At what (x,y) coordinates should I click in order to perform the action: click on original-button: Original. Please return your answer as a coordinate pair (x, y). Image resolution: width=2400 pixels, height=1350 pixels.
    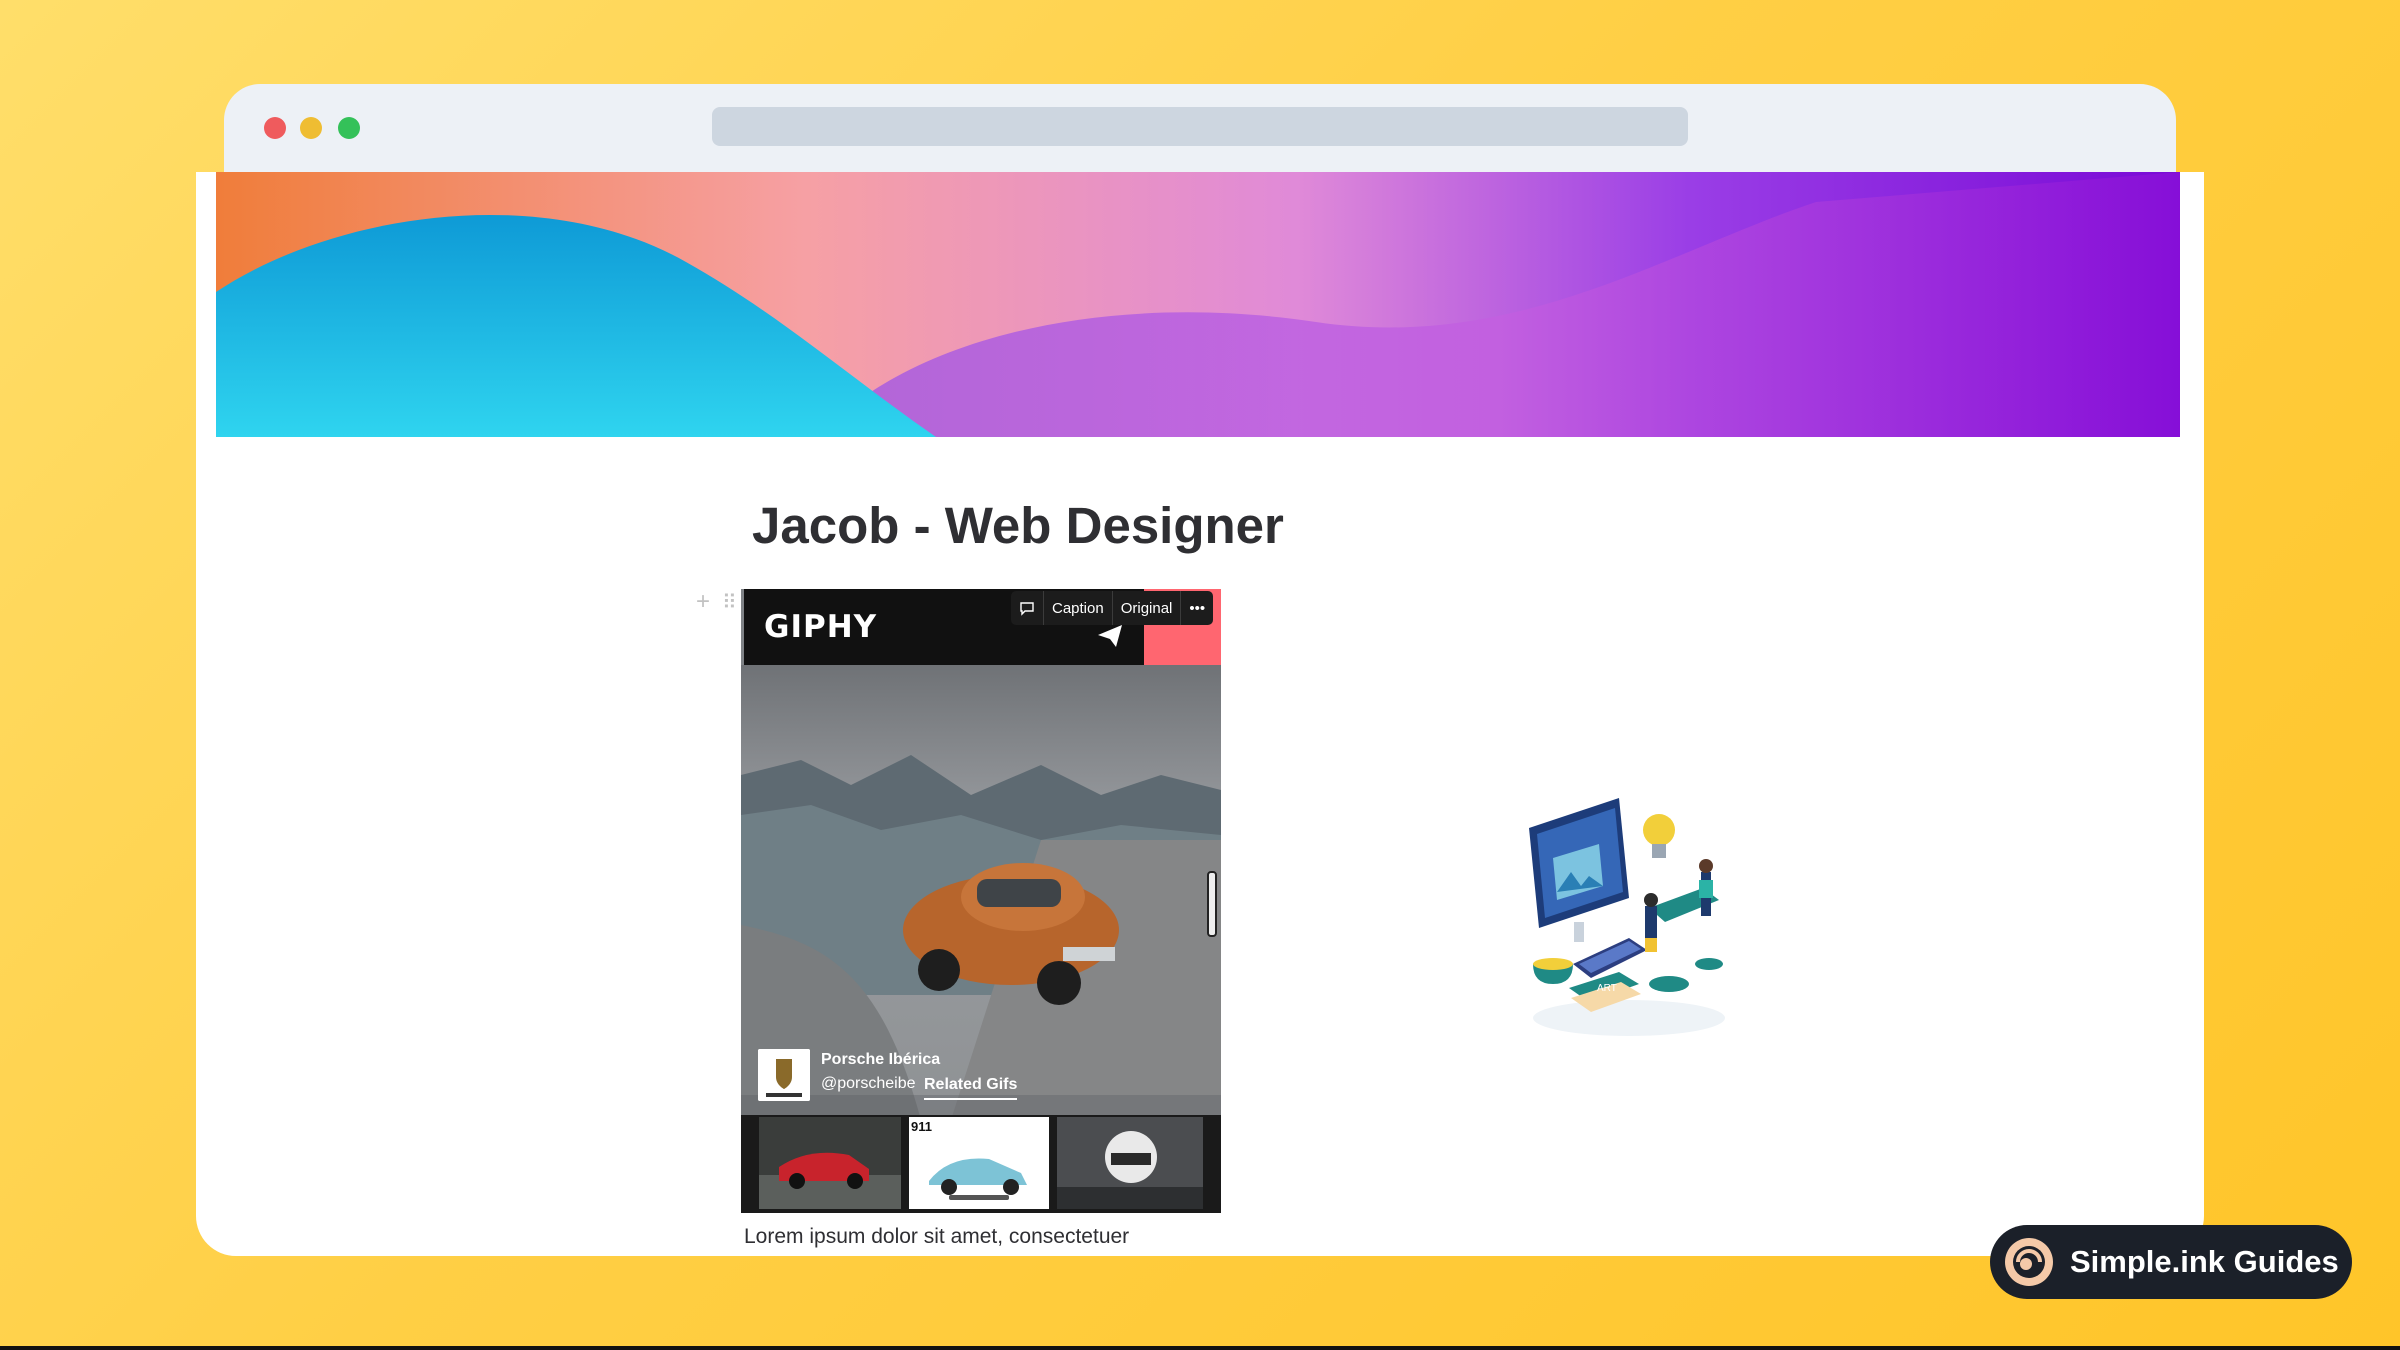
    Looking at the image, I should click on (1147, 608).